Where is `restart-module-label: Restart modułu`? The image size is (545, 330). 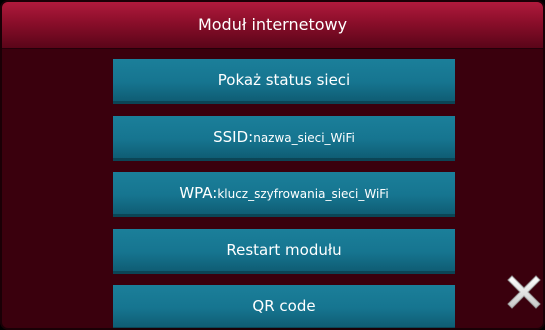 restart-module-label: Restart modułu is located at coordinates (284, 250).